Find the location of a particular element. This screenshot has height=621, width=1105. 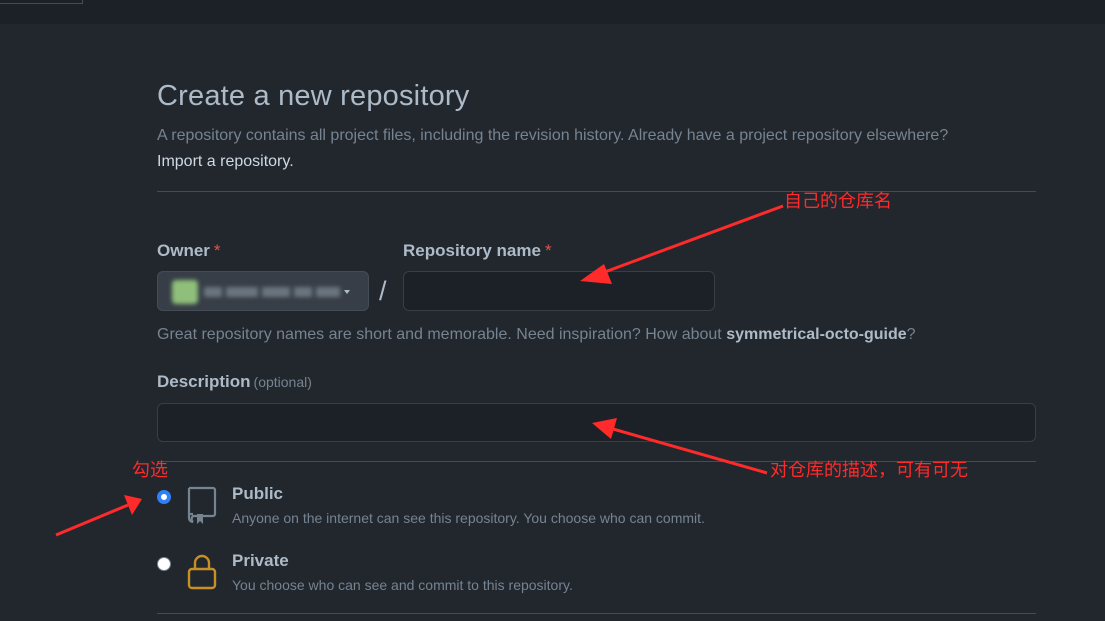

arrow-to-public-radio is located at coordinates (98, 516).